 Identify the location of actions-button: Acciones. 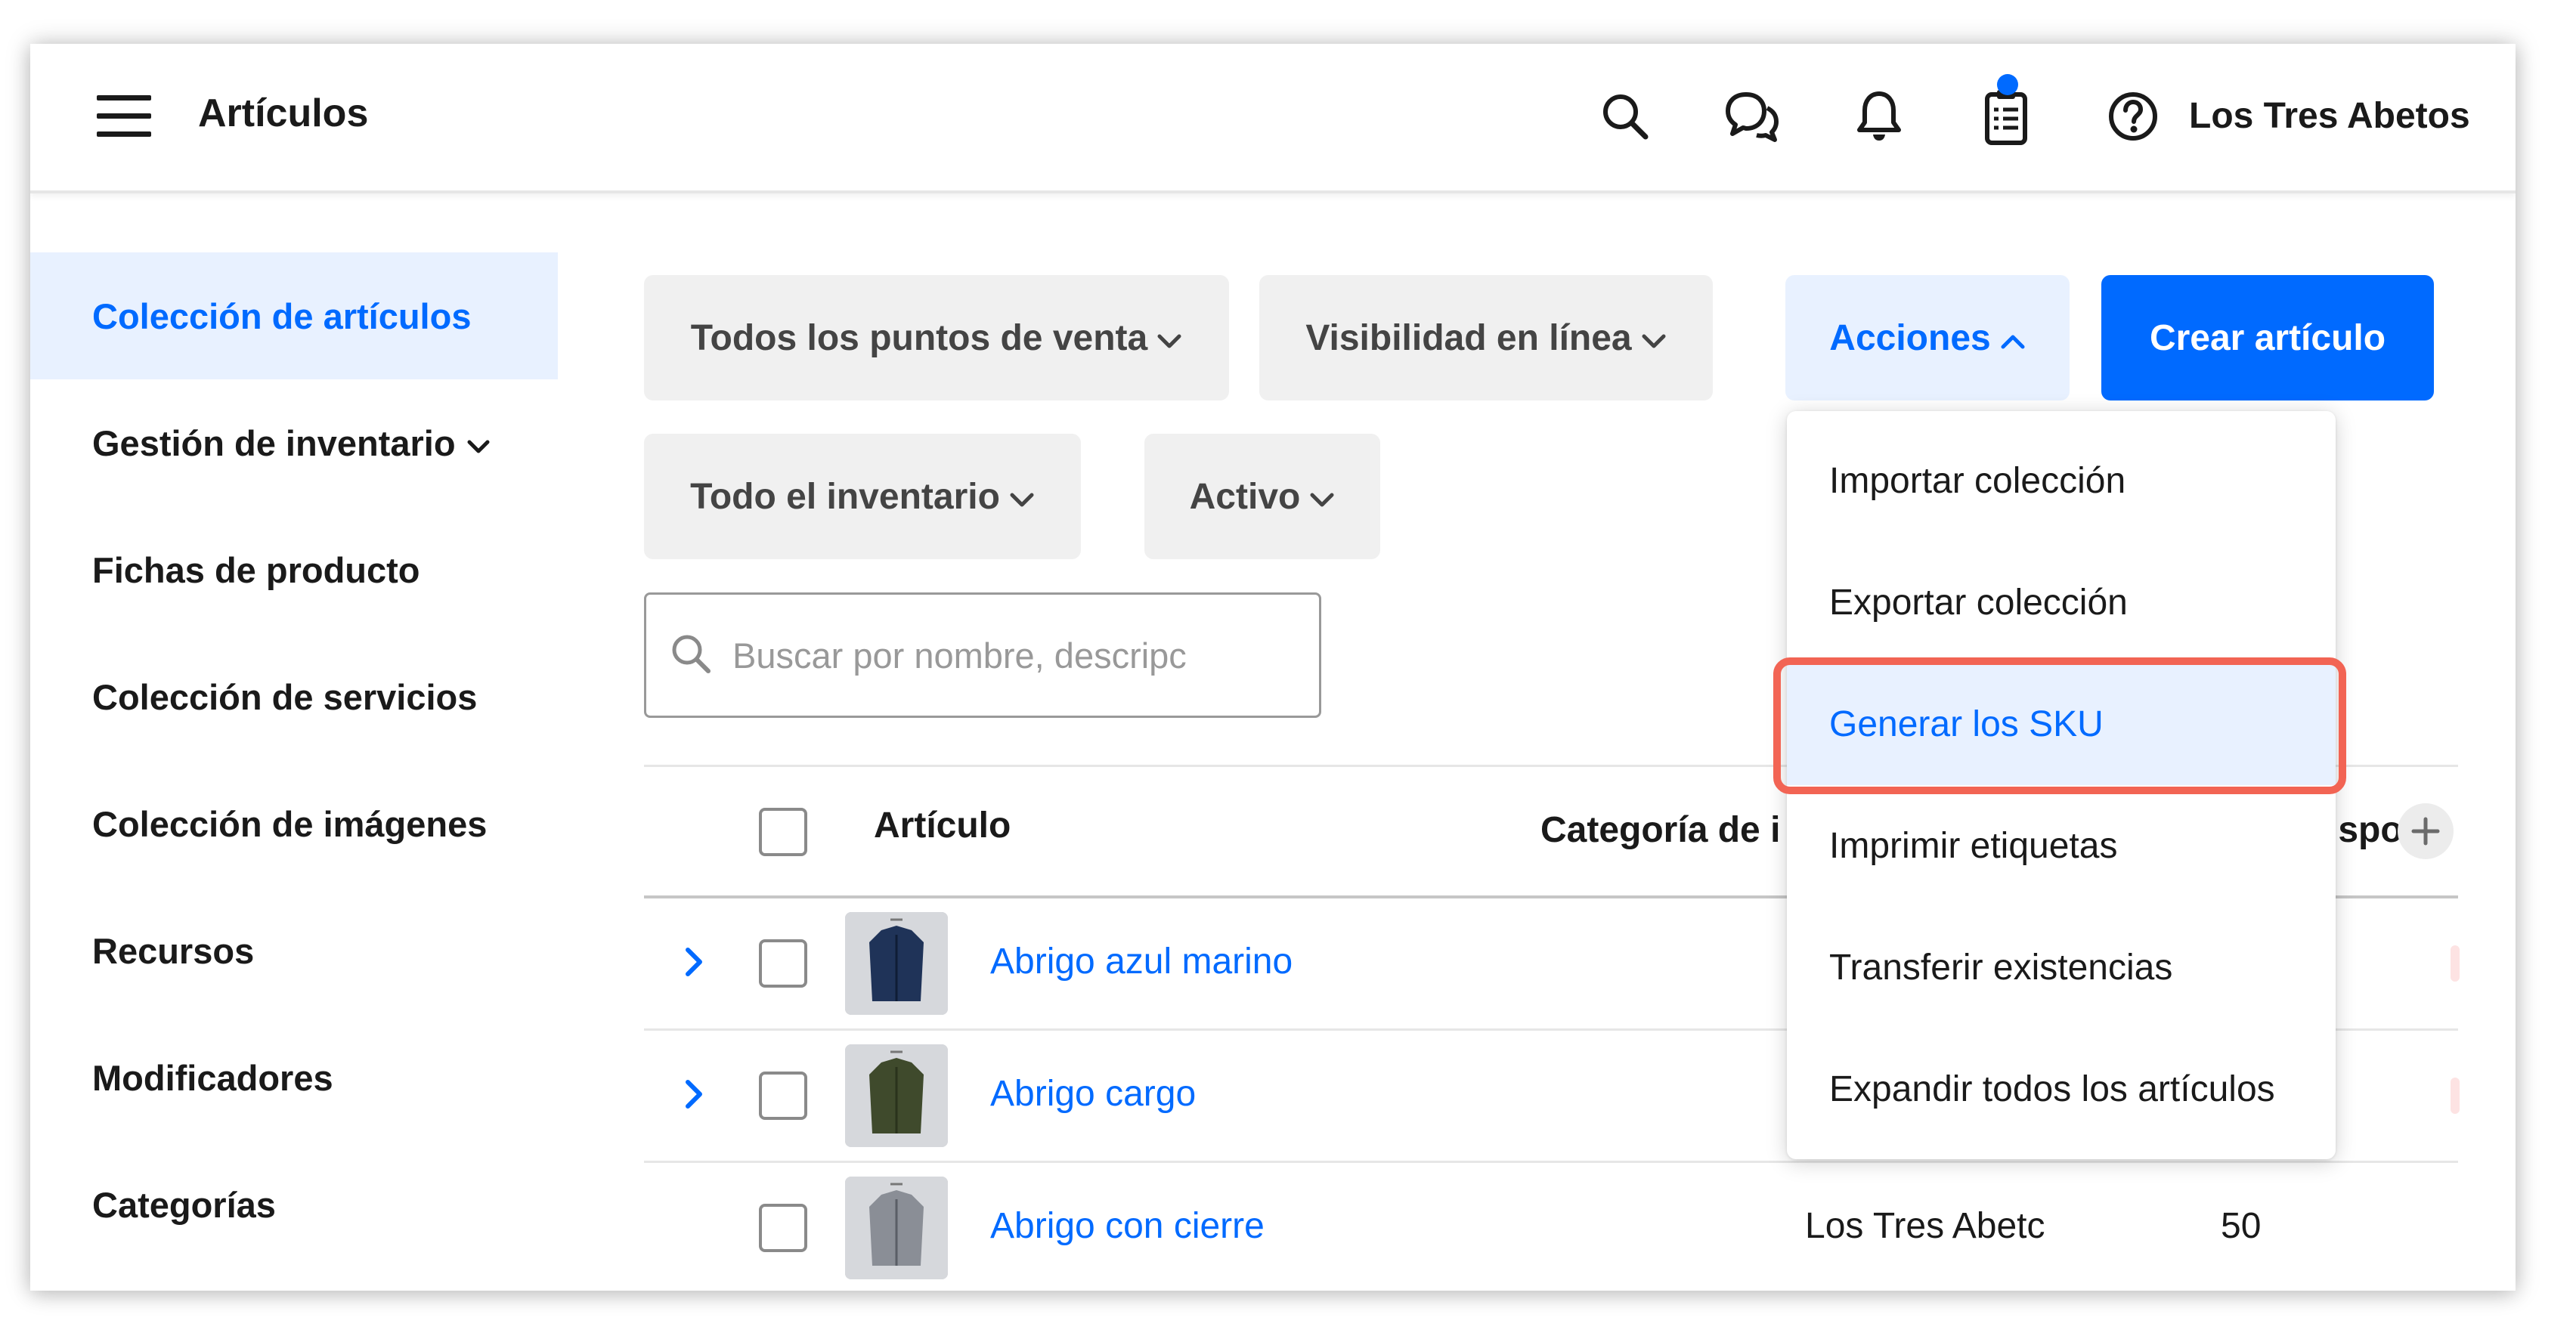
(1927, 337).